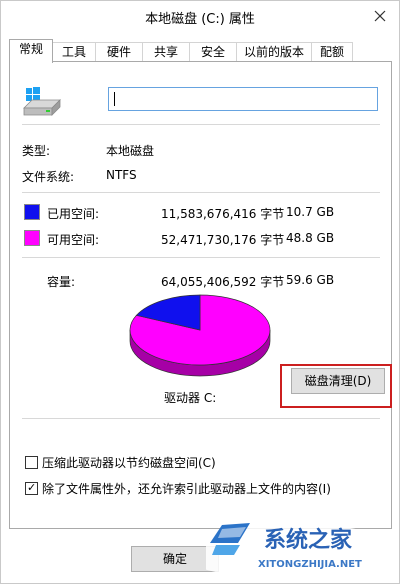  What do you see at coordinates (200, 19) in the screenshot?
I see `window-title: 本地磁盘 (C:) 属性` at bounding box center [200, 19].